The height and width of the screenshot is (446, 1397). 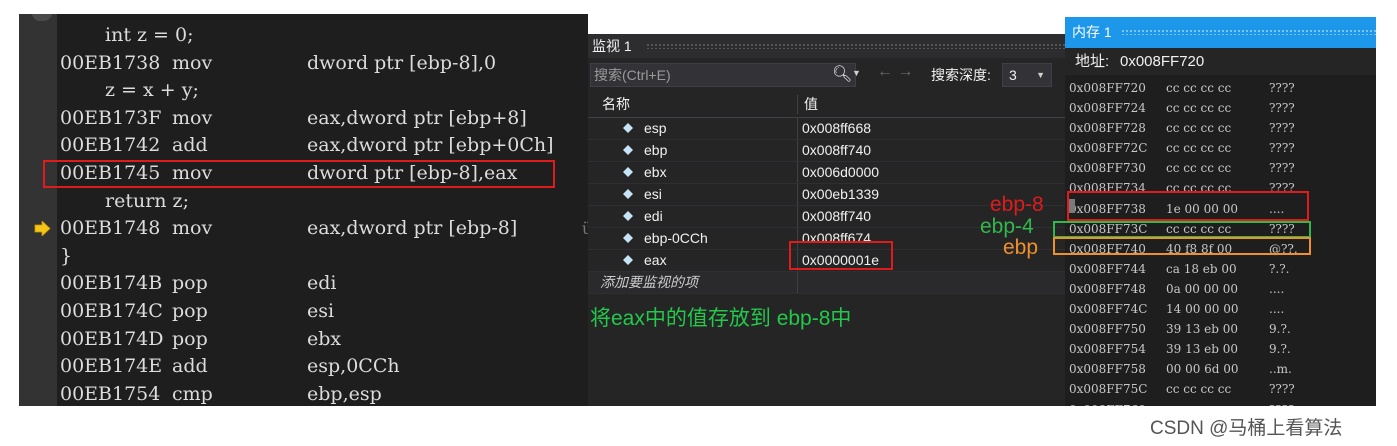 I want to click on memory-row: 0x008FF744 ca 18 eb 00?.?., so click(x=1220, y=269).